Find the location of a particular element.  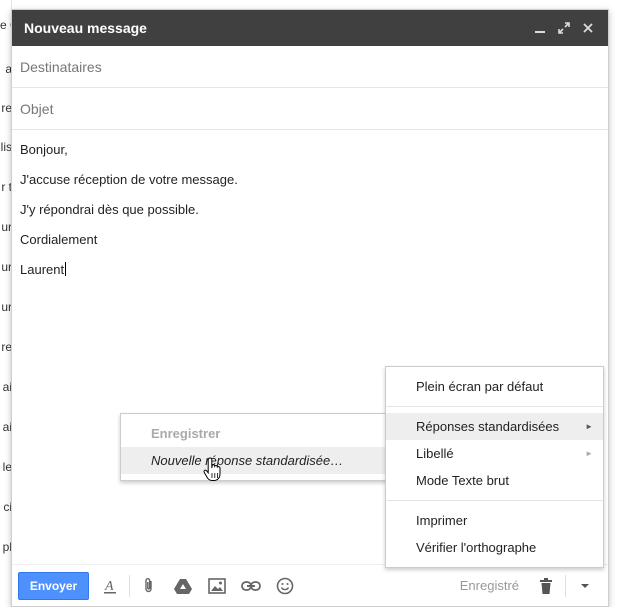

format-text-icon: A is located at coordinates (110, 586).